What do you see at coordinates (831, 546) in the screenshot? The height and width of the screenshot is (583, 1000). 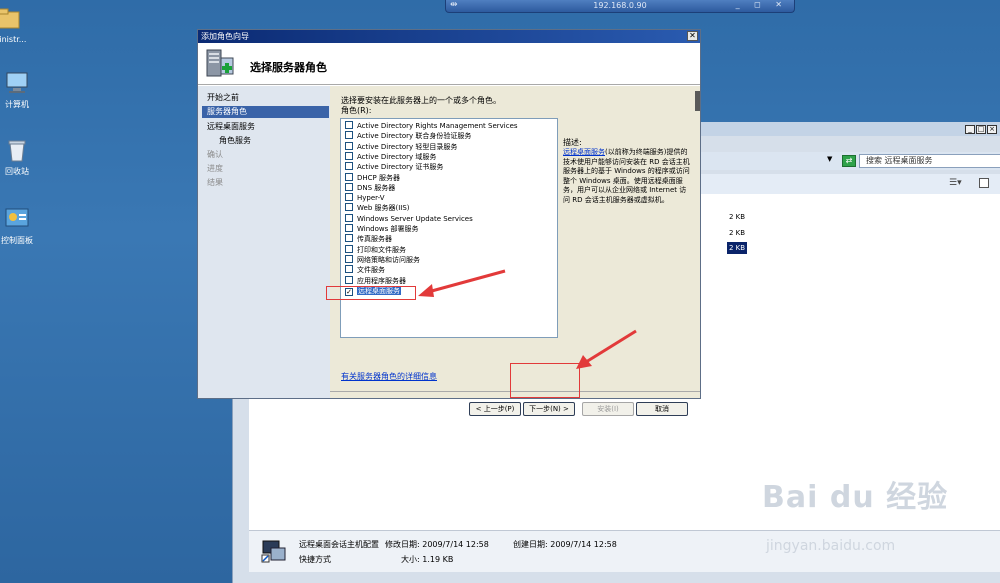 I see `watermark-url: jingyan.baidu.com` at bounding box center [831, 546].